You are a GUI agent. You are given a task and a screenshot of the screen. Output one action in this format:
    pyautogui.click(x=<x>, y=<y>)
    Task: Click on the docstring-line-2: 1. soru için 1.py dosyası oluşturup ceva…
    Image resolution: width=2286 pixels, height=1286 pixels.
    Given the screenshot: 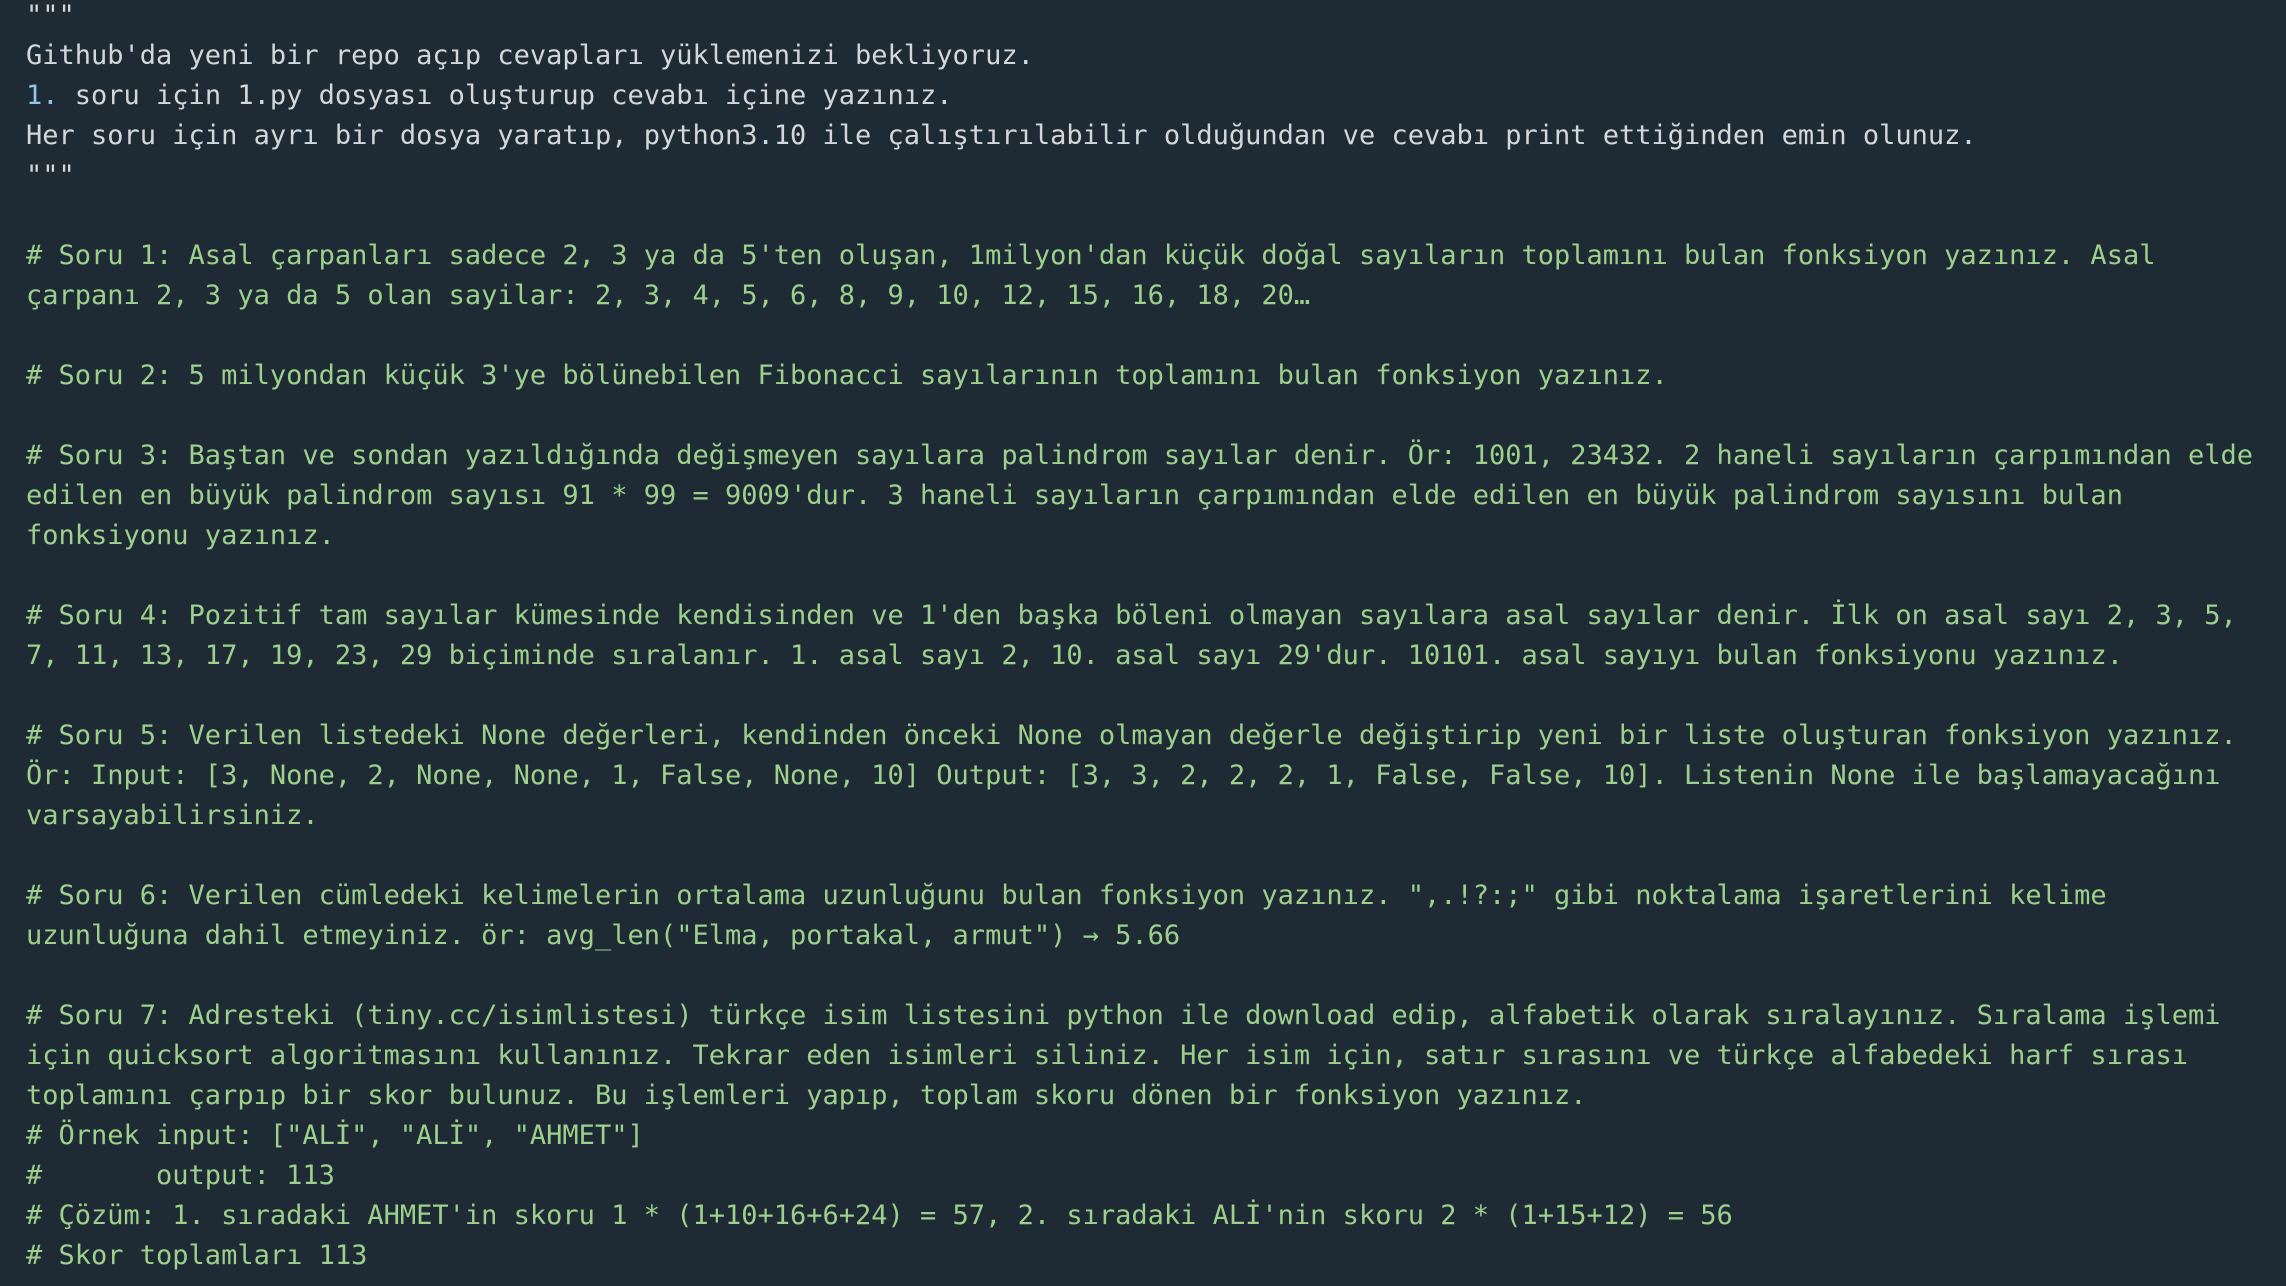 What is the action you would take?
    pyautogui.click(x=1151, y=96)
    